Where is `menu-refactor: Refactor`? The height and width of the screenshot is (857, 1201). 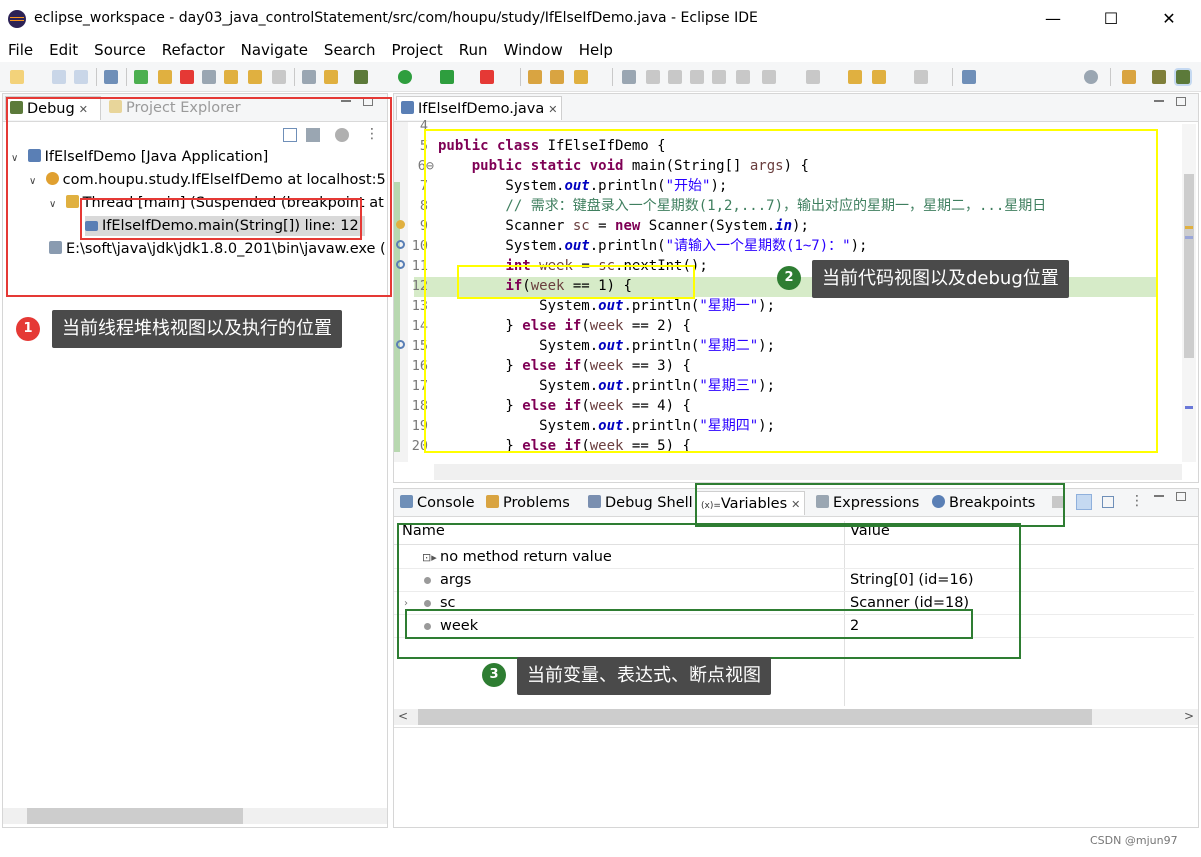
menu-refactor: Refactor is located at coordinates (193, 50).